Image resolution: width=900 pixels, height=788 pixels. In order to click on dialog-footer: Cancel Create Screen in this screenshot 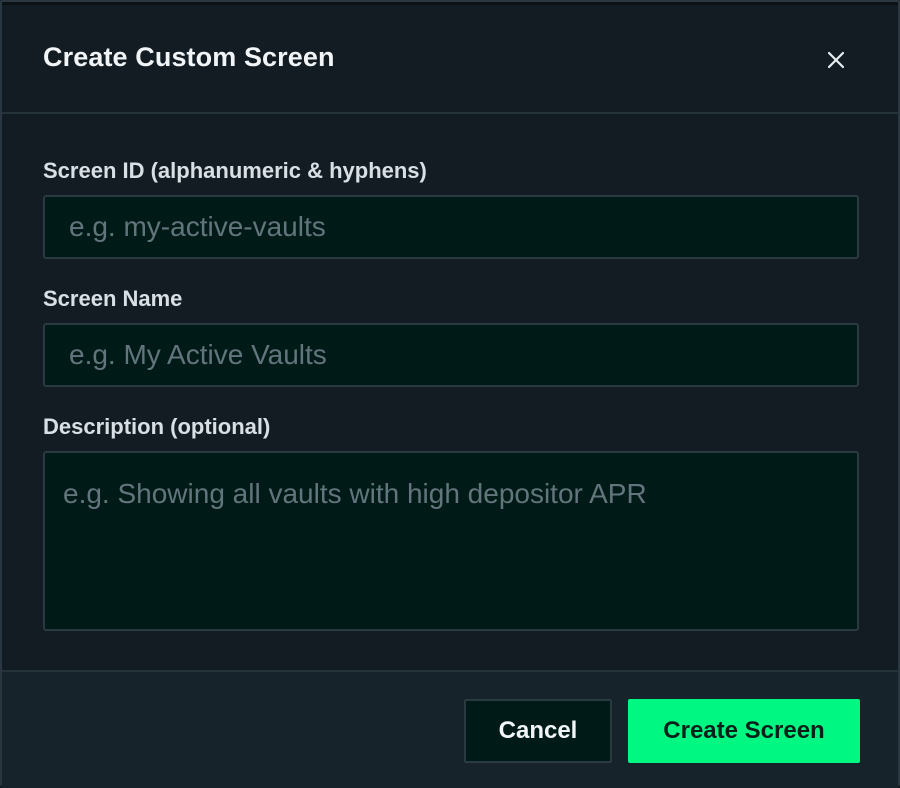, I will do `click(450, 729)`.